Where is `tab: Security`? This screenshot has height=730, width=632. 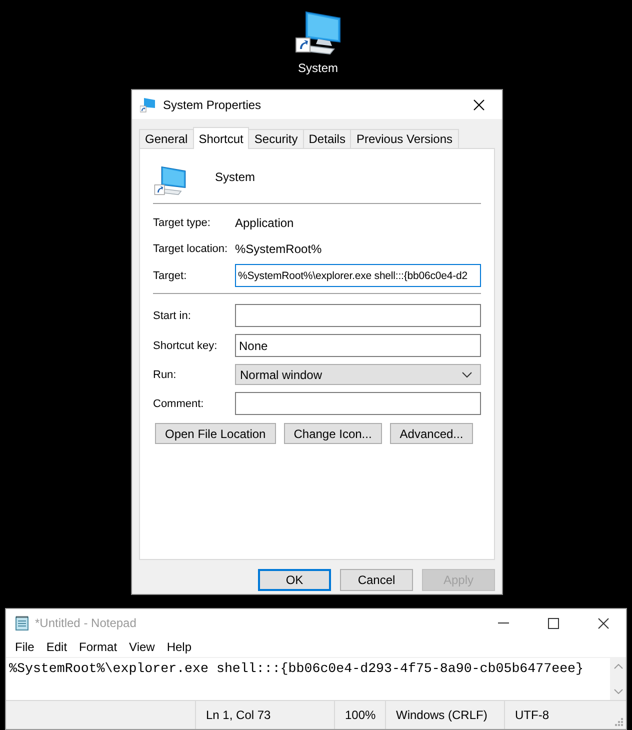 tab: Security is located at coordinates (276, 138).